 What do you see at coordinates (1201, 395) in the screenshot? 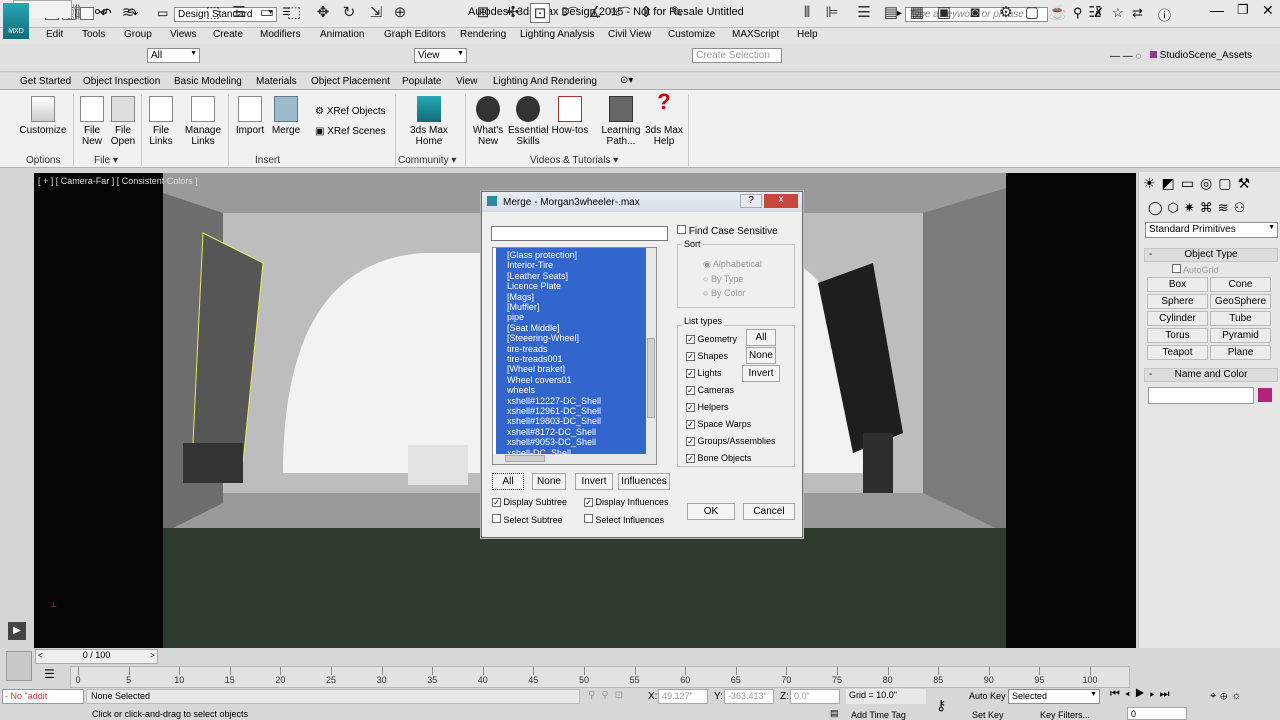
I see `object-name-input` at bounding box center [1201, 395].